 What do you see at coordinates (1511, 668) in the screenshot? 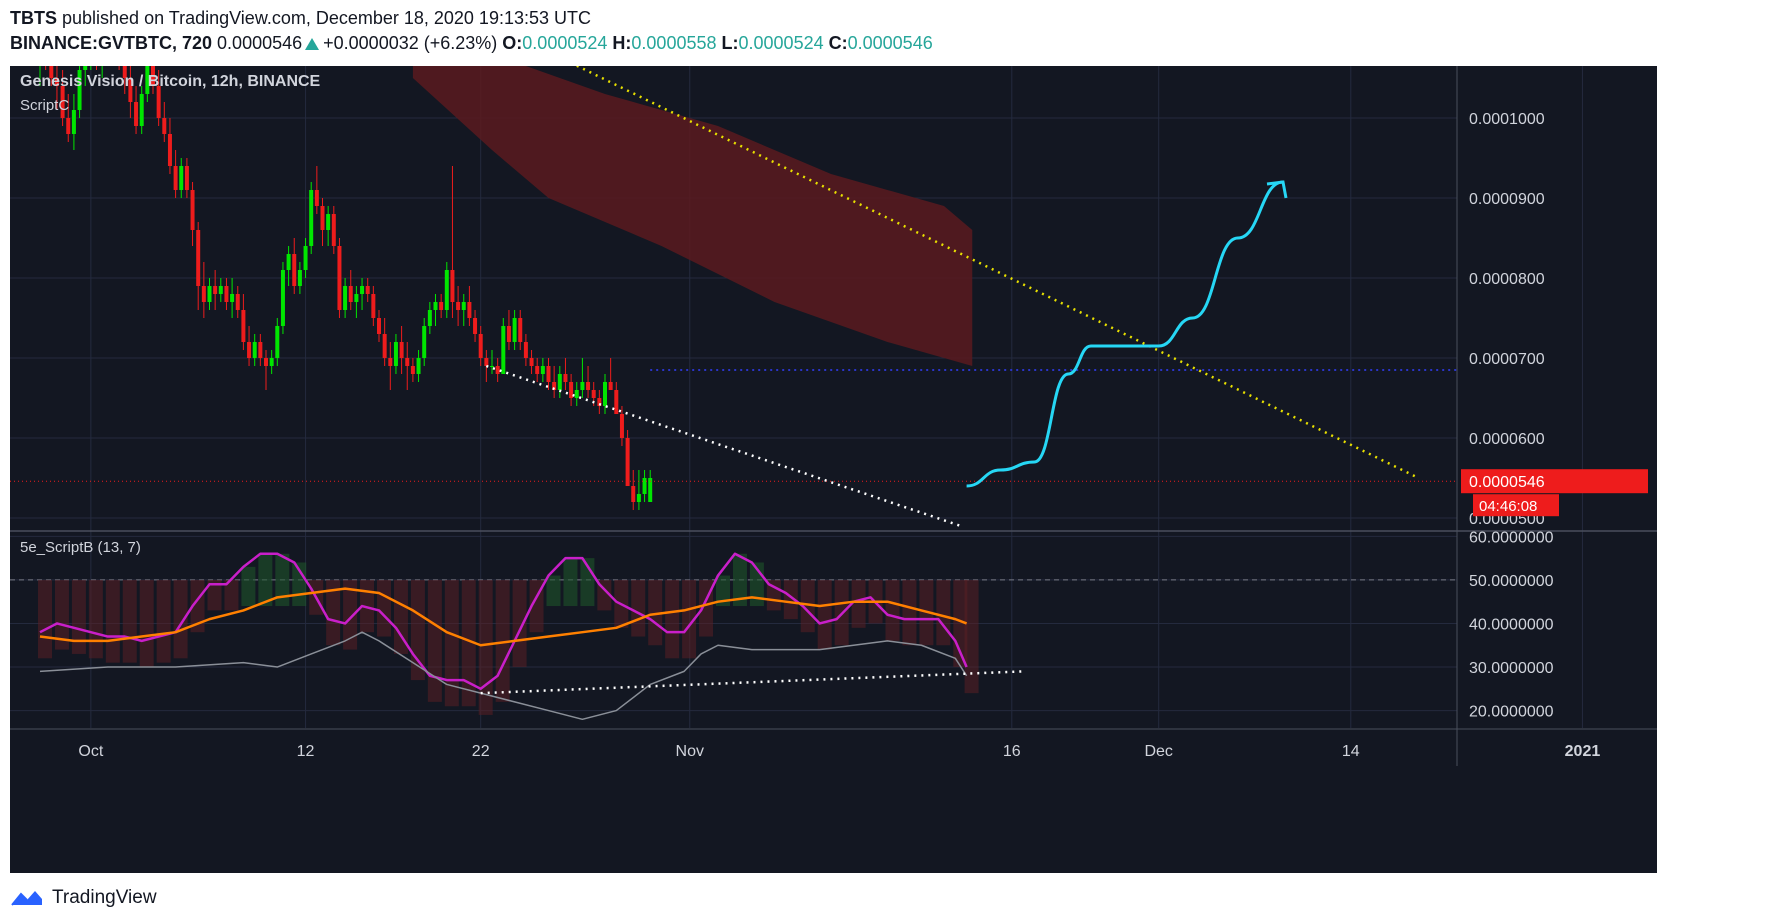
I see `osc-tick-label: 30.0000000` at bounding box center [1511, 668].